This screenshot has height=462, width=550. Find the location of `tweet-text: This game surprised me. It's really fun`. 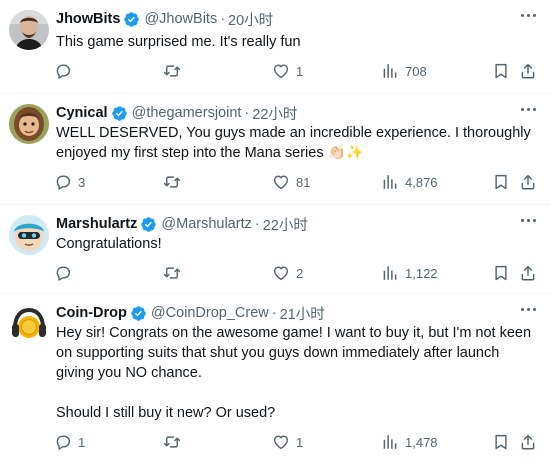

tweet-text: This game surprised me. It's really fun is located at coordinates (178, 42).